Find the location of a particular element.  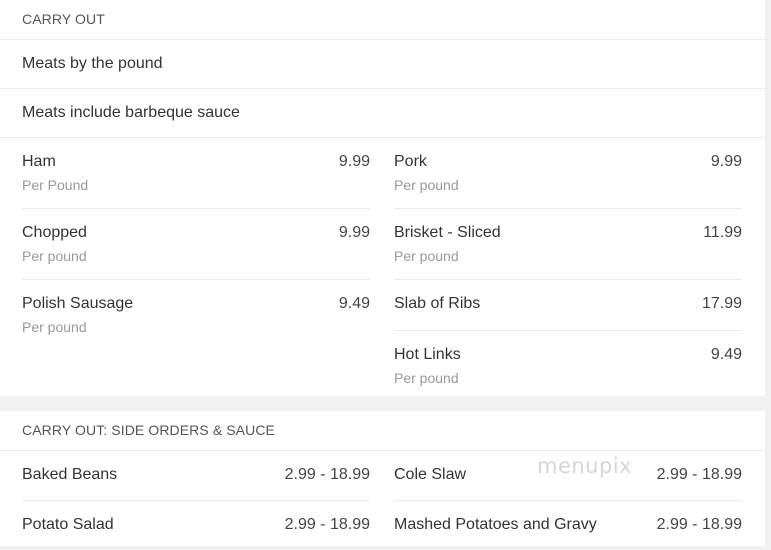

item-name: Pork is located at coordinates (410, 161).